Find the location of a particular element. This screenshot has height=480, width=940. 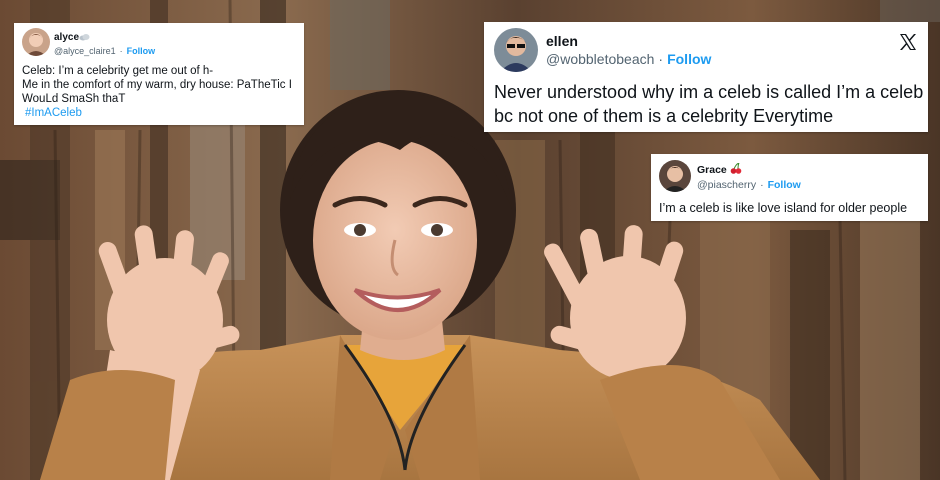

display-name: alyce is located at coordinates (66, 37).